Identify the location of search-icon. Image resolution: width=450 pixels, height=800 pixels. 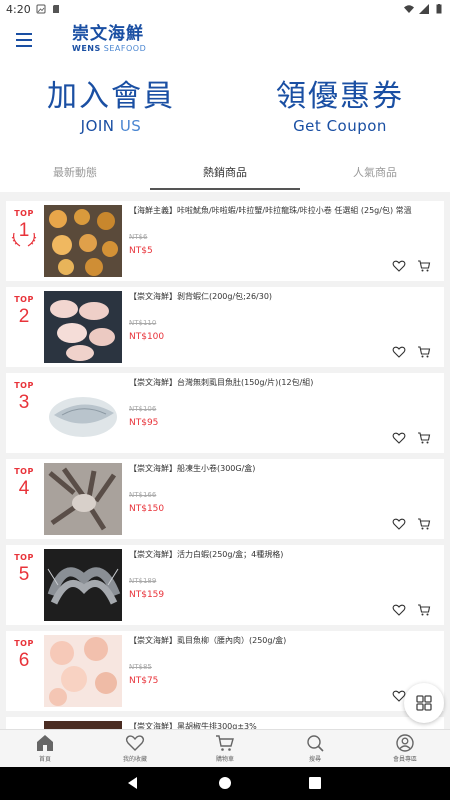
(315, 743).